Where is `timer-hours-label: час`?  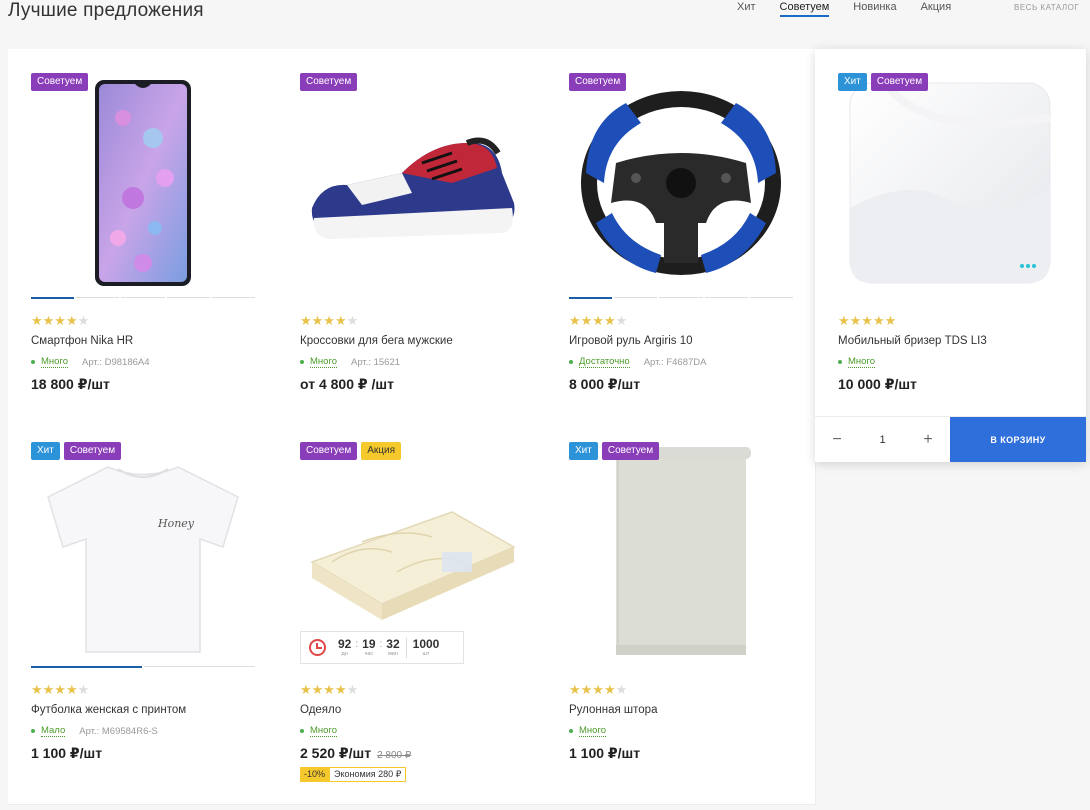 timer-hours-label: час is located at coordinates (369, 653).